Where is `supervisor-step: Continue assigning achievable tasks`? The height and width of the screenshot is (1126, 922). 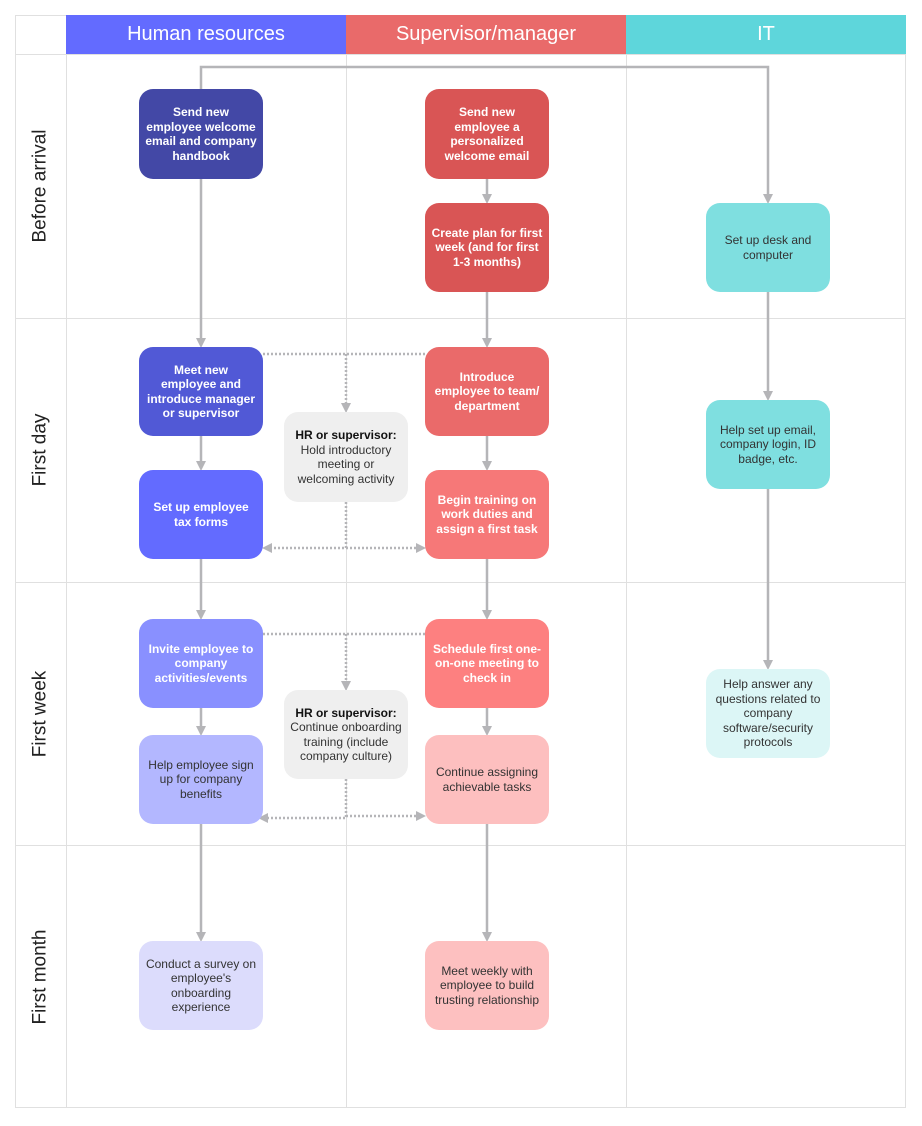 supervisor-step: Continue assigning achievable tasks is located at coordinates (487, 779).